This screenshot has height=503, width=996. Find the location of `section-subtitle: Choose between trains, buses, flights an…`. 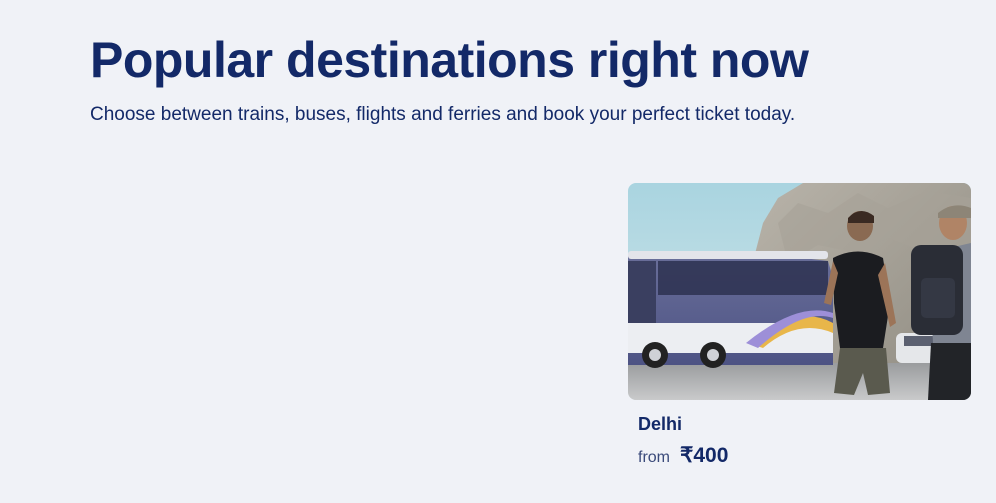

section-subtitle: Choose between trains, buses, flights an… is located at coordinates (443, 114).